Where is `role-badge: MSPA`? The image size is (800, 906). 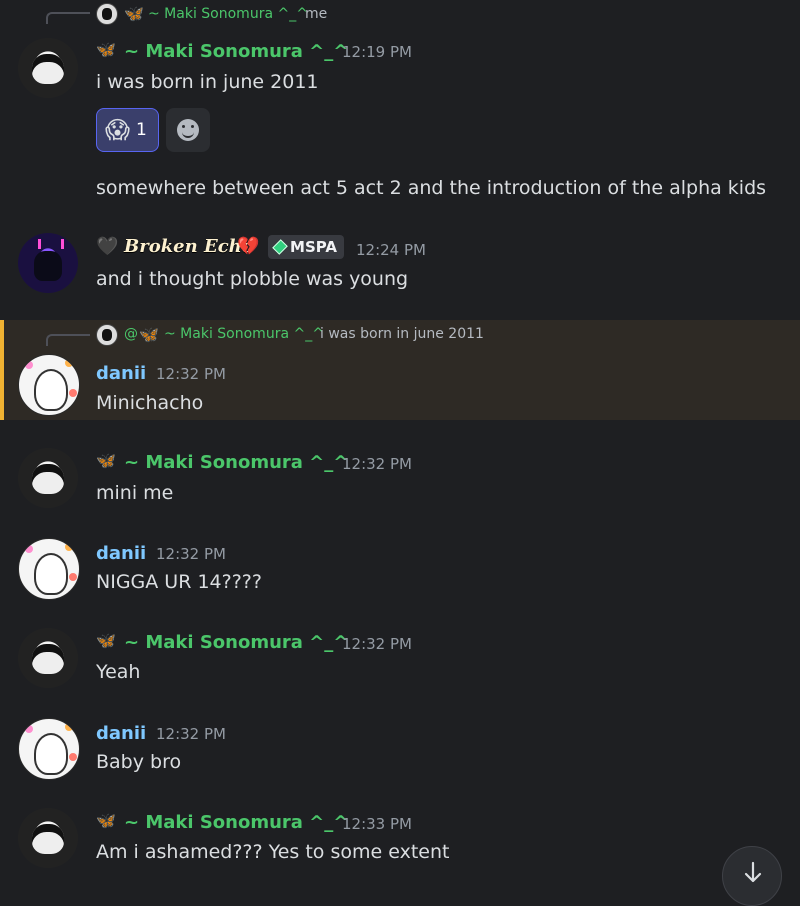 role-badge: MSPA is located at coordinates (306, 247).